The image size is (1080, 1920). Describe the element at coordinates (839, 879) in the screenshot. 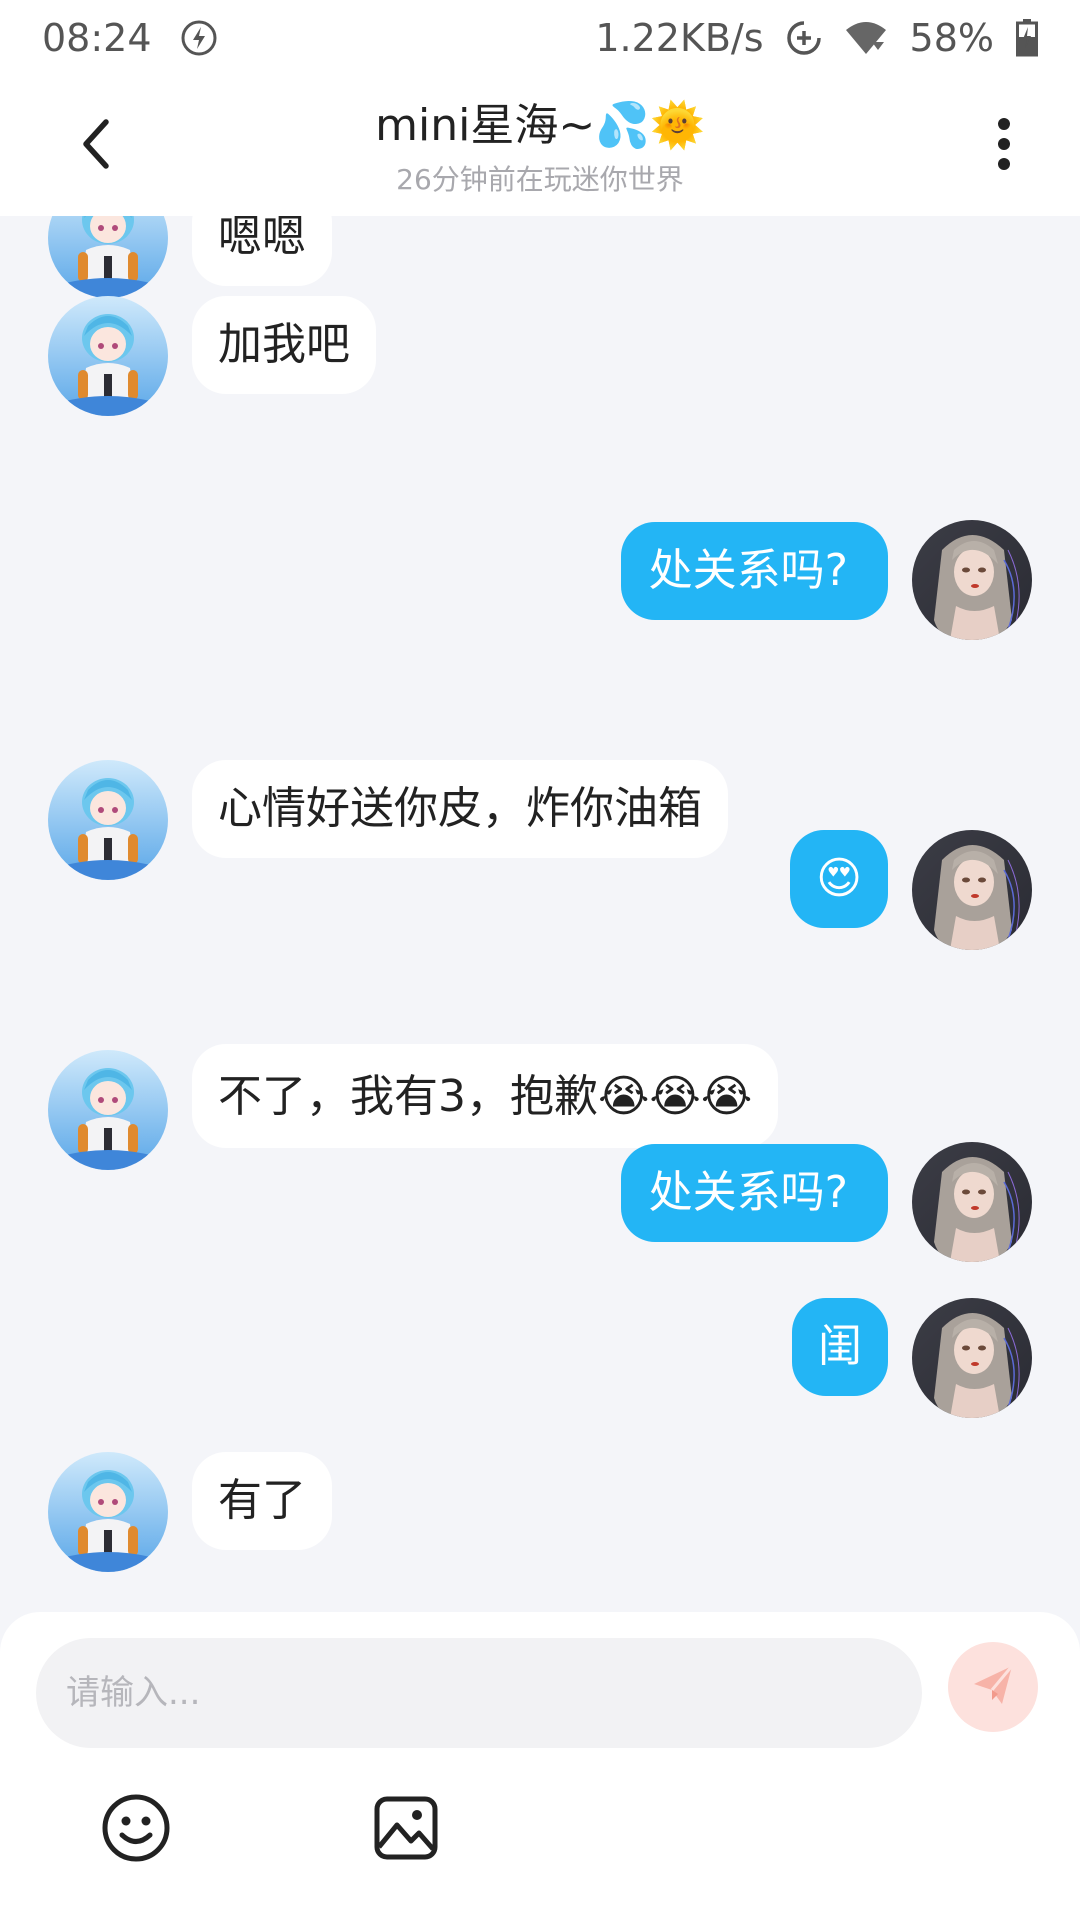

I see `message-bubble: 😍` at that location.